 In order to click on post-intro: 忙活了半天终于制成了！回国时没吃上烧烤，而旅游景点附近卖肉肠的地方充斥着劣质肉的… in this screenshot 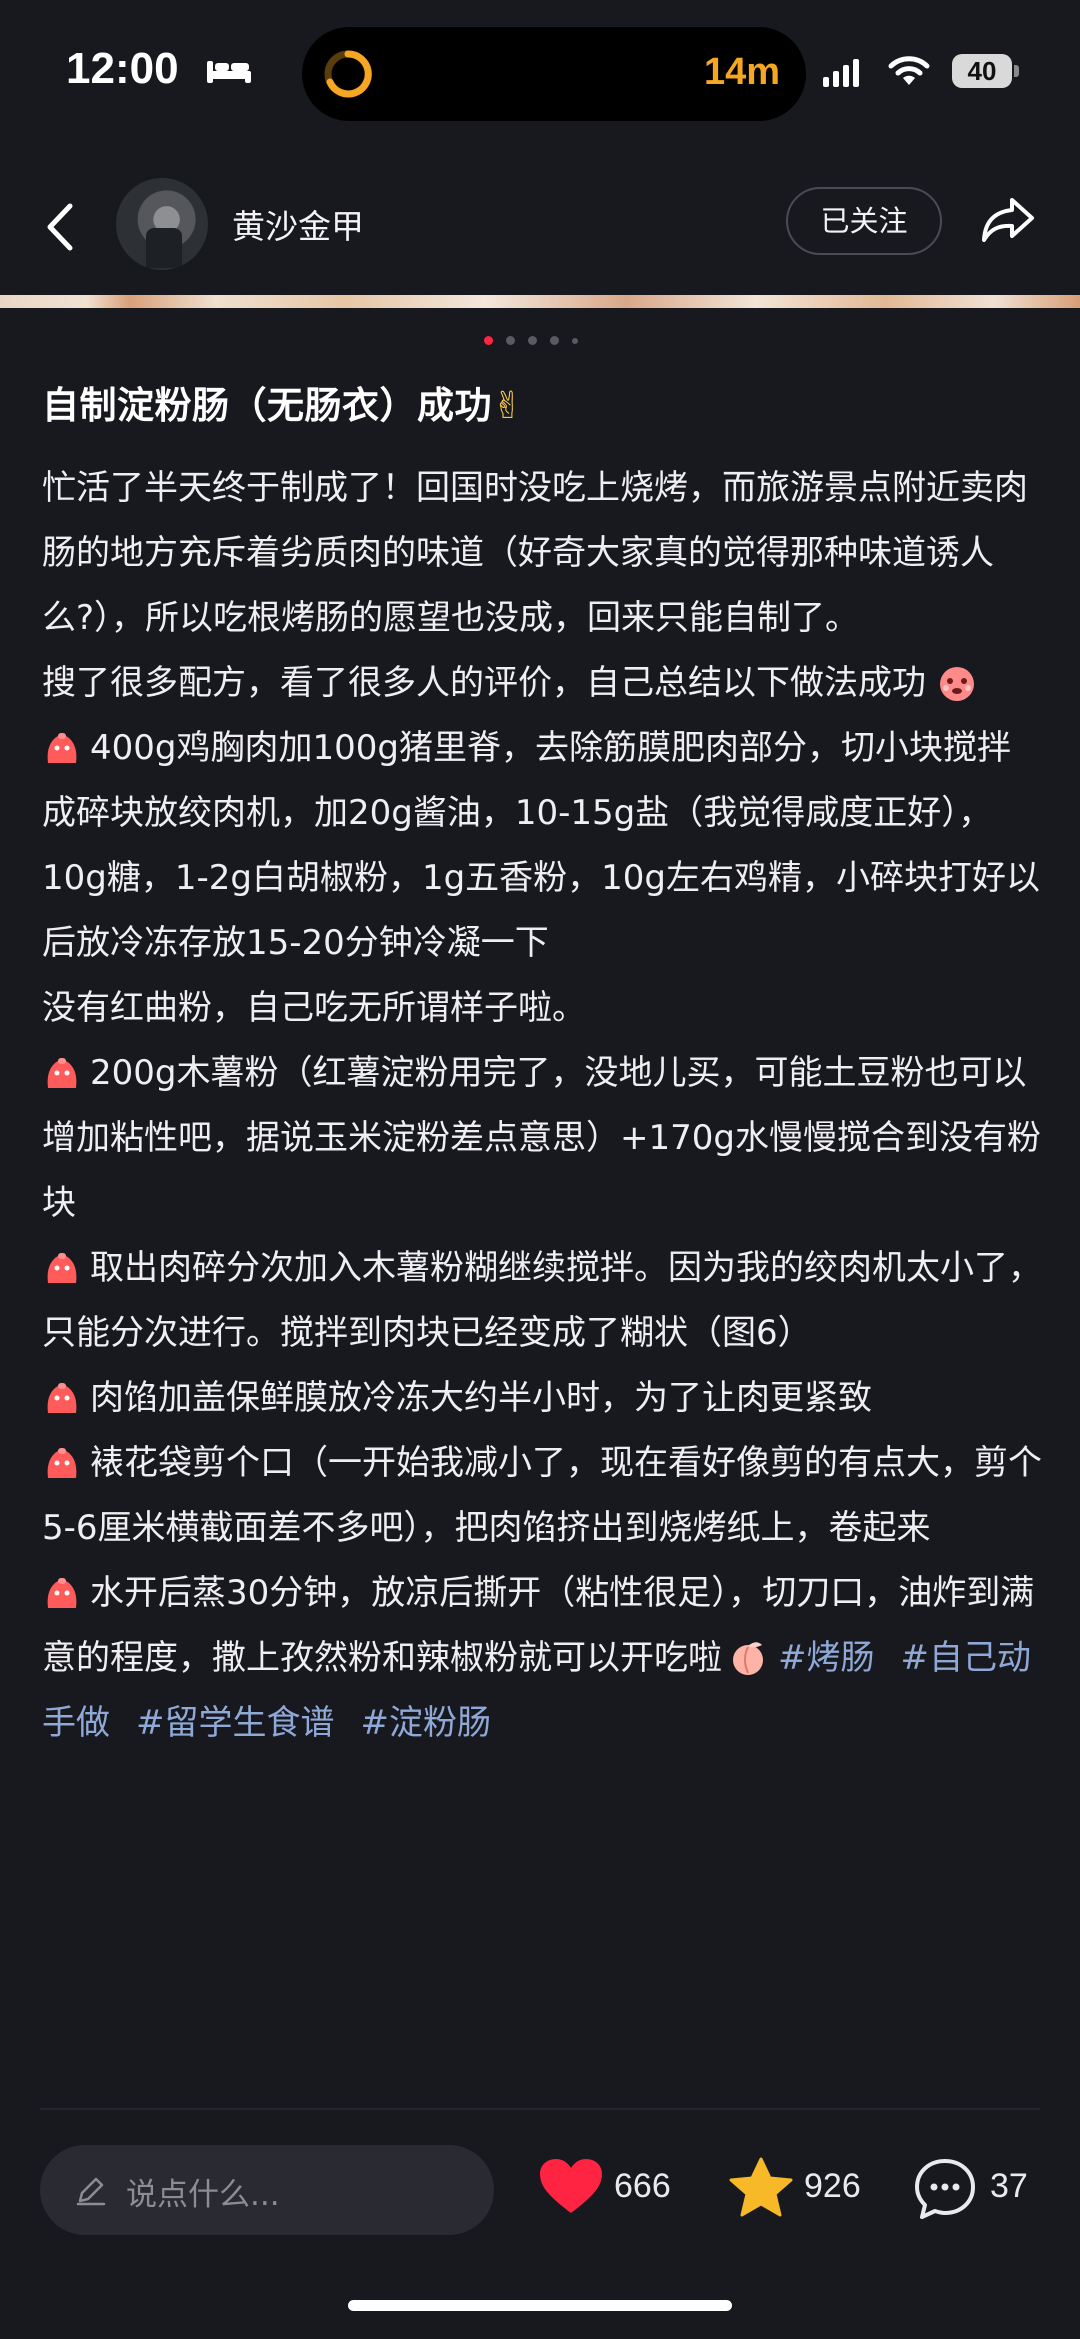, I will do `click(535, 553)`.